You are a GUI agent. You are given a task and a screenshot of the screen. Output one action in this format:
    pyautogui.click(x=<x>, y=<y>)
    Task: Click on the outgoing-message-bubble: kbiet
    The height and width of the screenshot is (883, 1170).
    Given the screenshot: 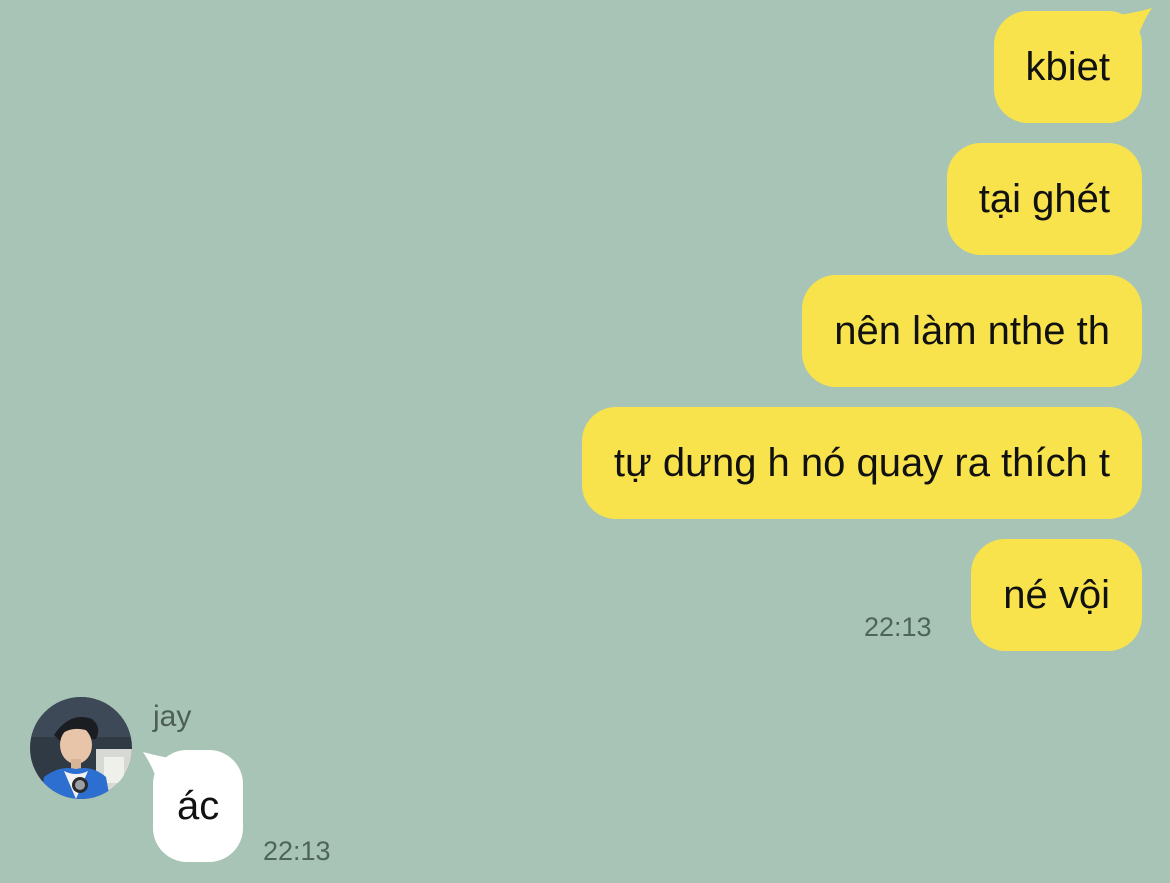 What is the action you would take?
    pyautogui.click(x=1067, y=67)
    